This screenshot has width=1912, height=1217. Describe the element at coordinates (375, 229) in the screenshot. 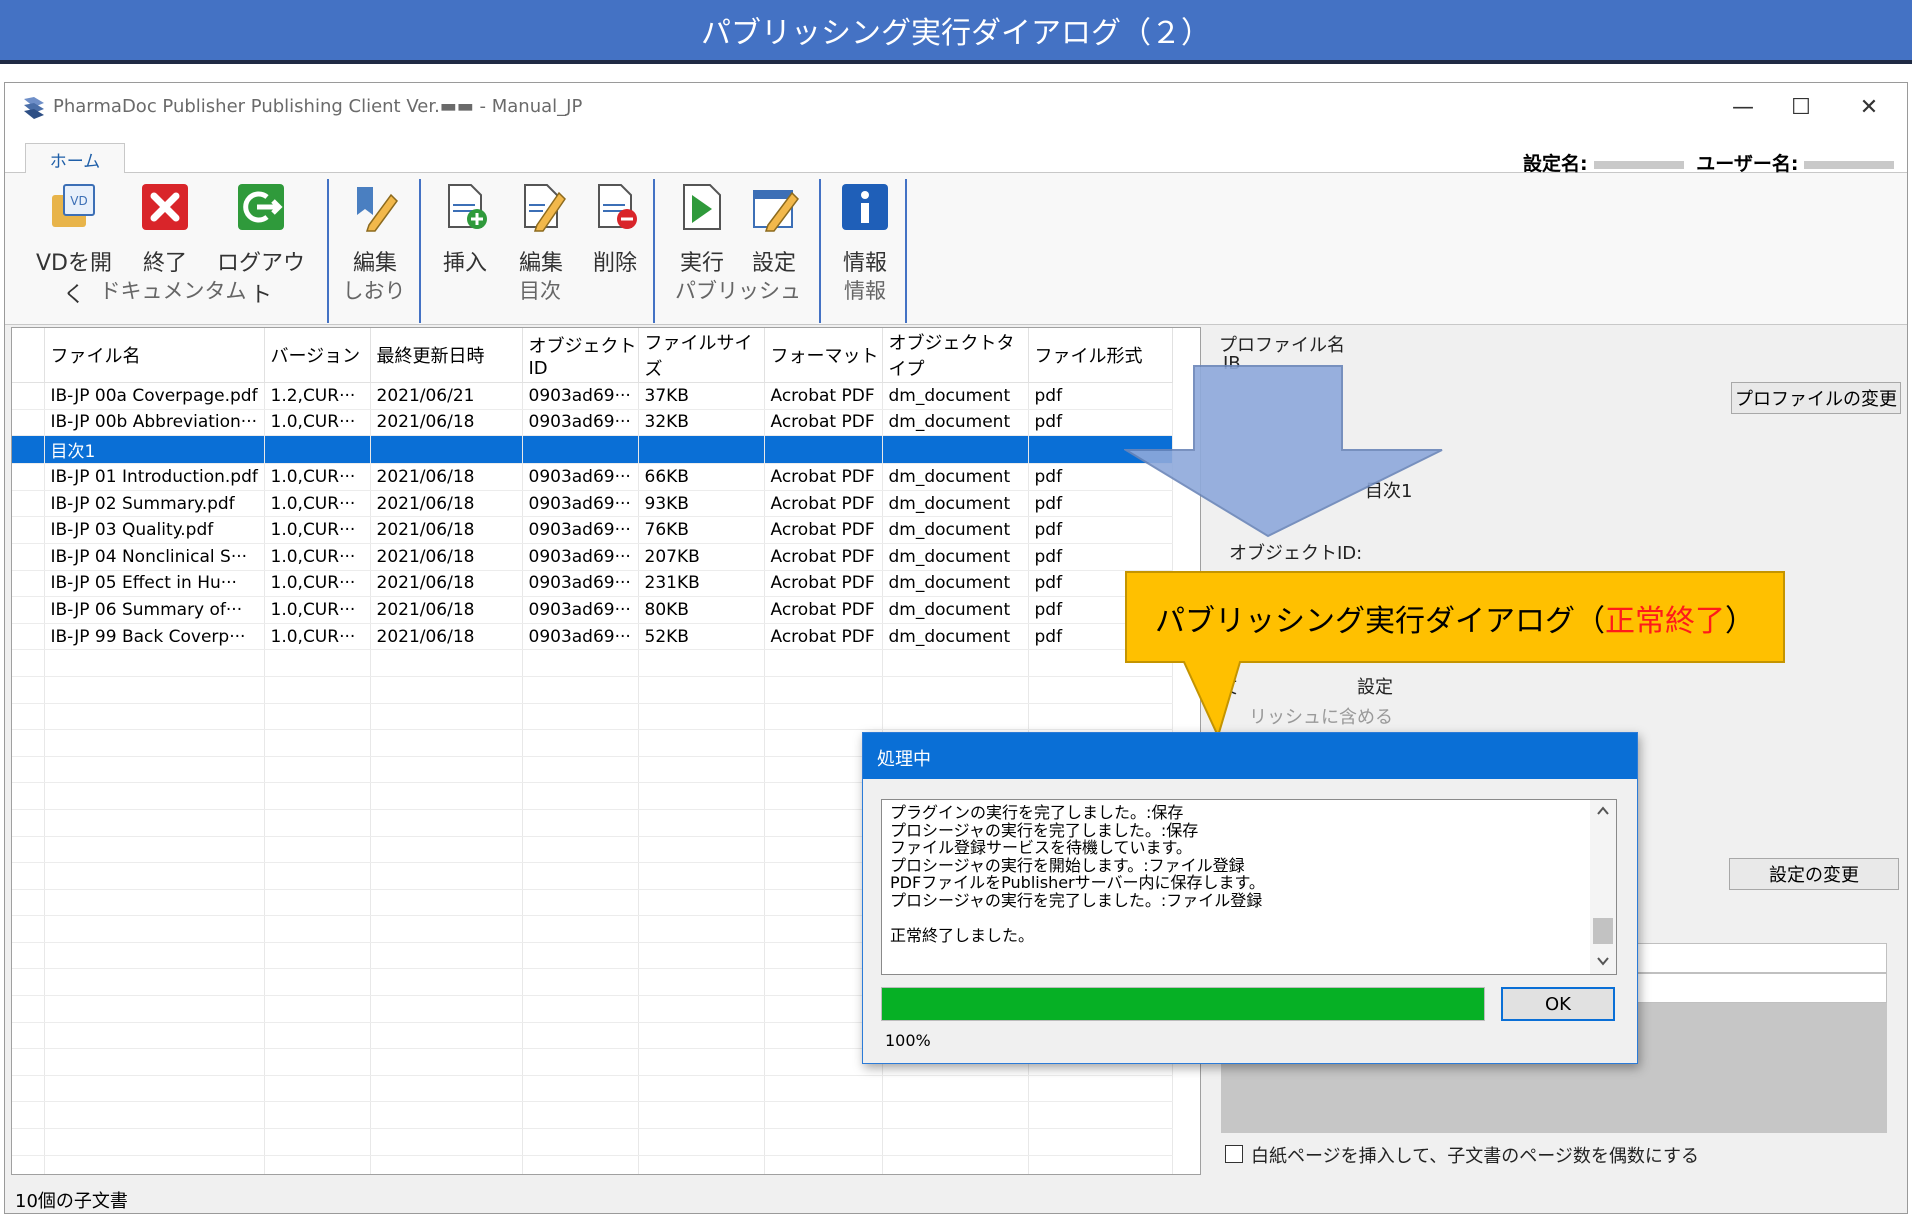

I see `bookmark-edit-button: 編集` at that location.